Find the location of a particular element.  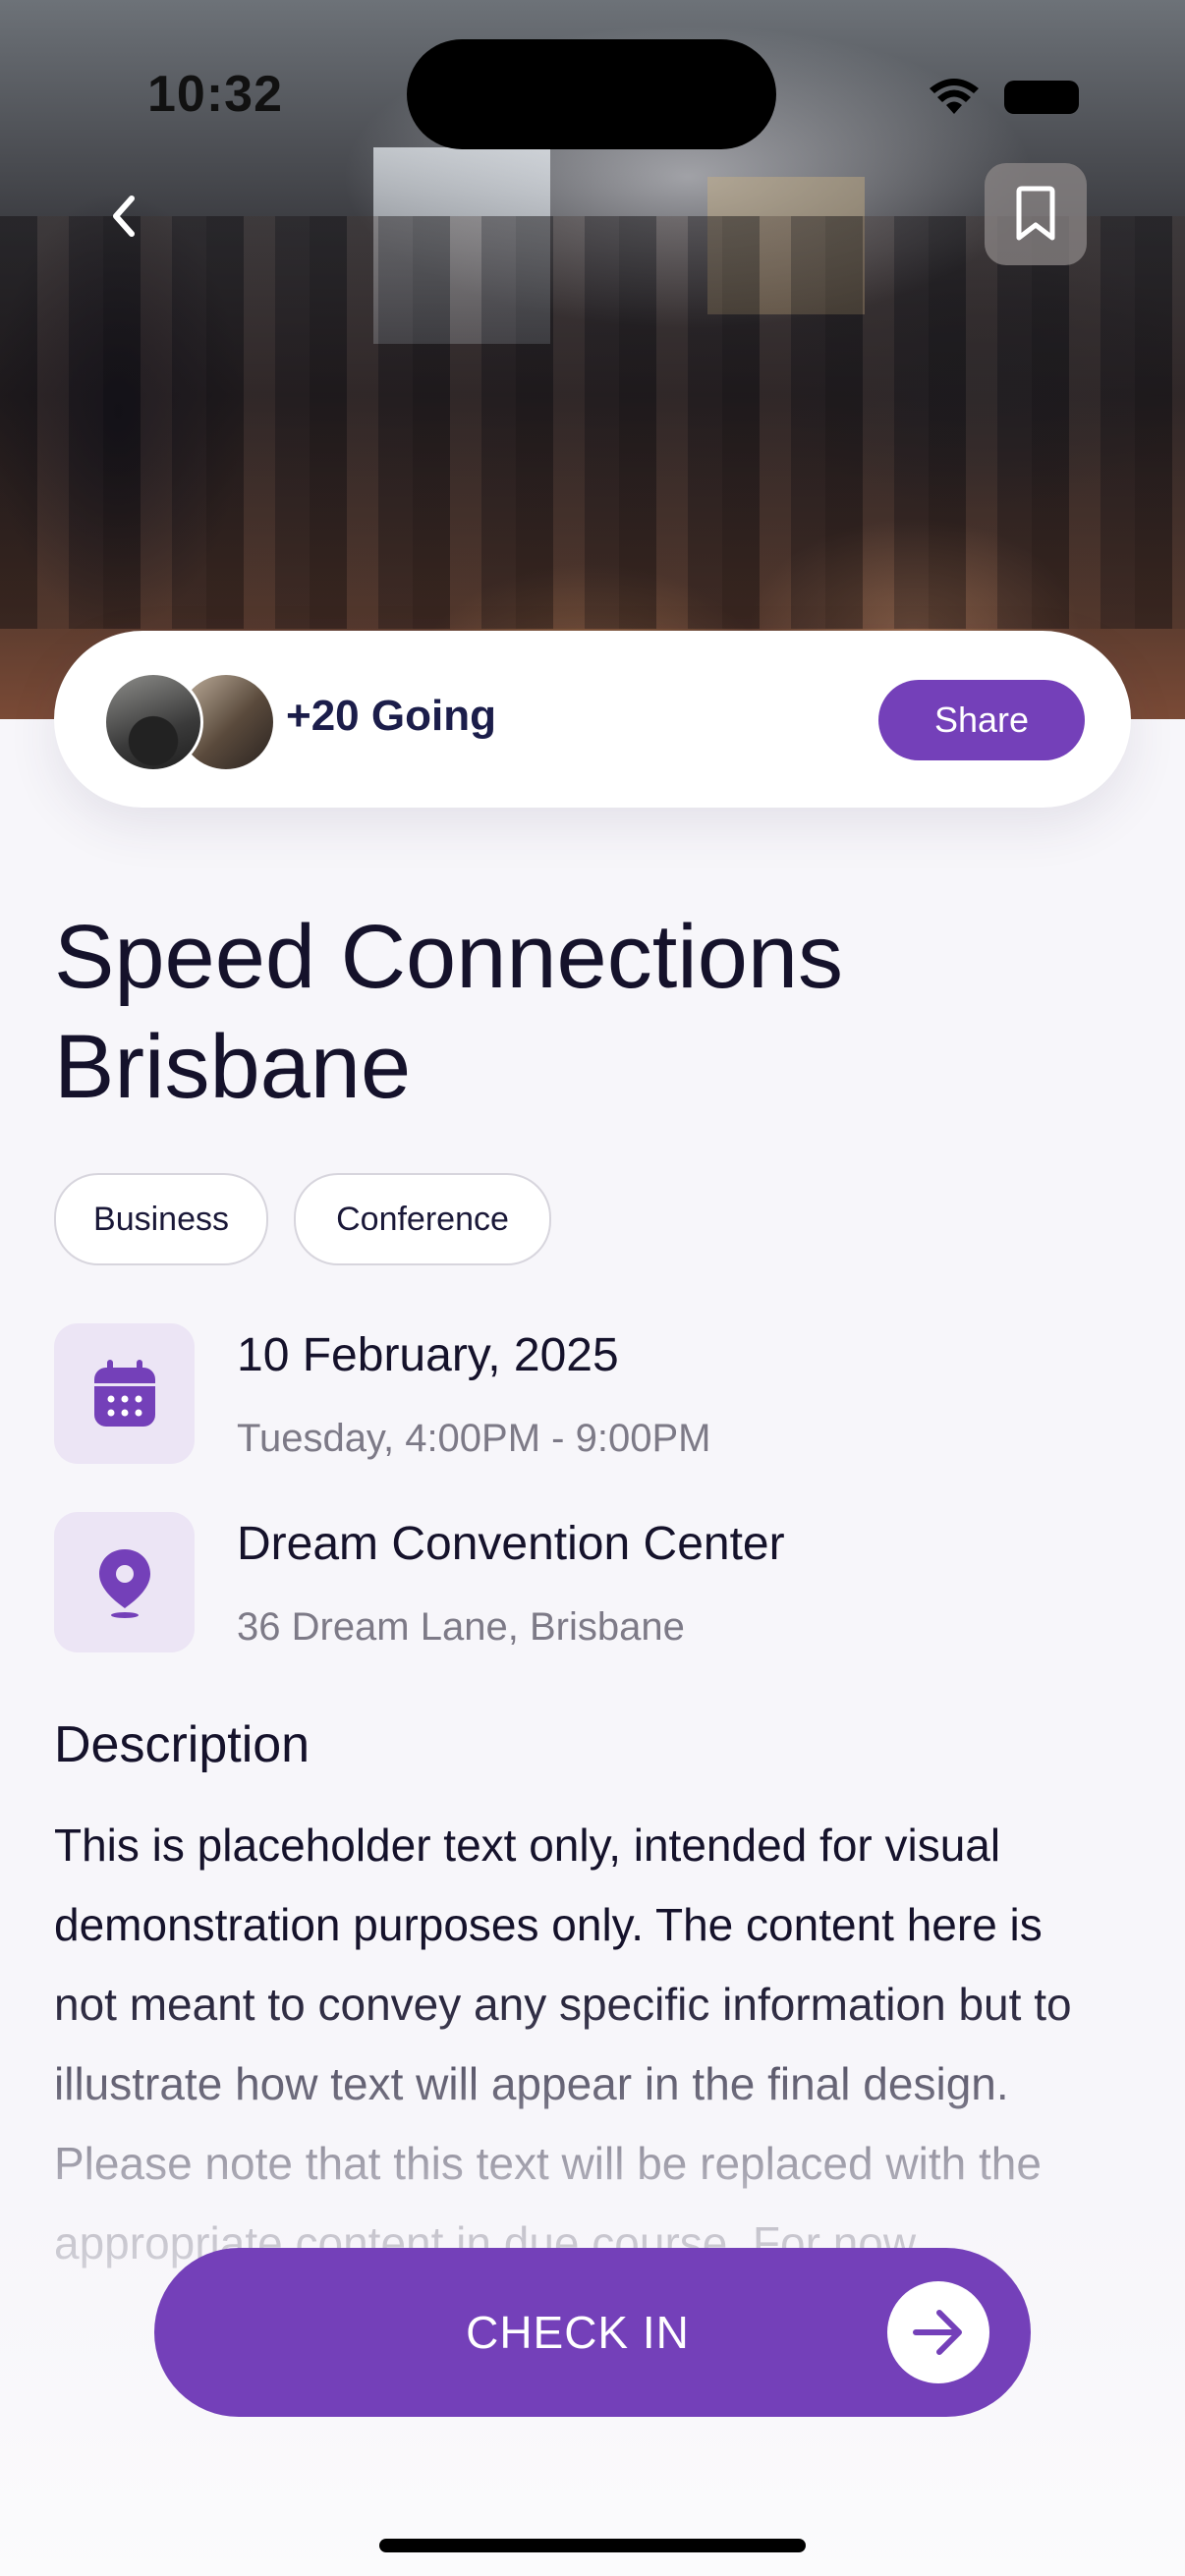

description-heading: Description is located at coordinates (182, 1744).